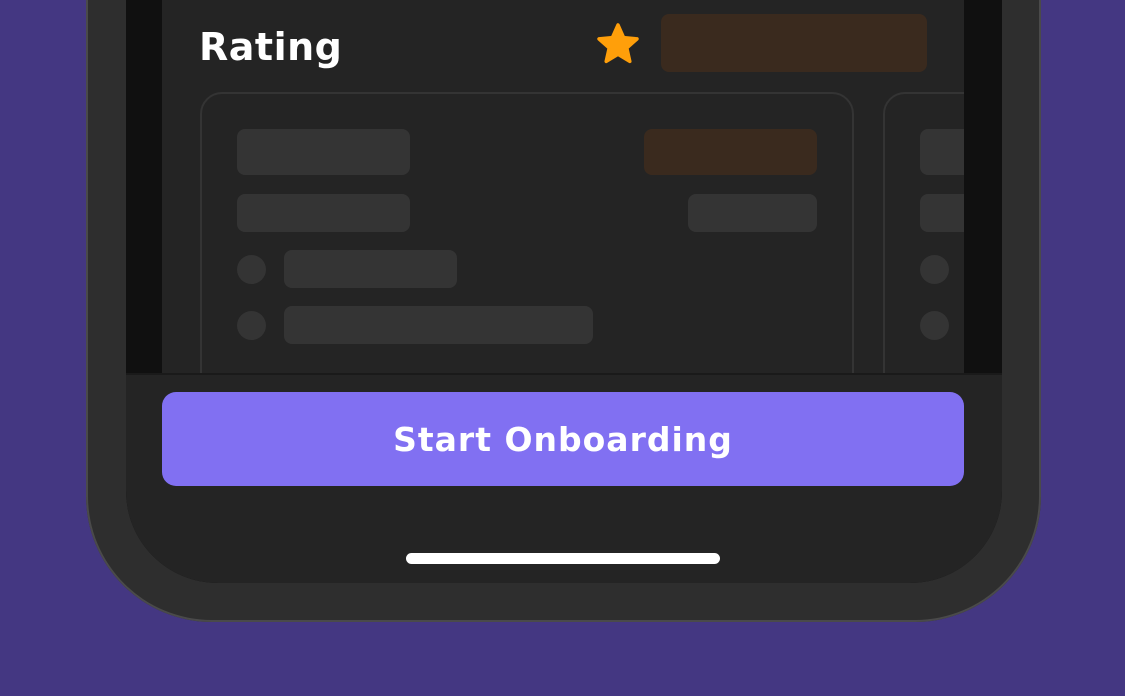  I want to click on rating-badge-skeleton, so click(730, 152).